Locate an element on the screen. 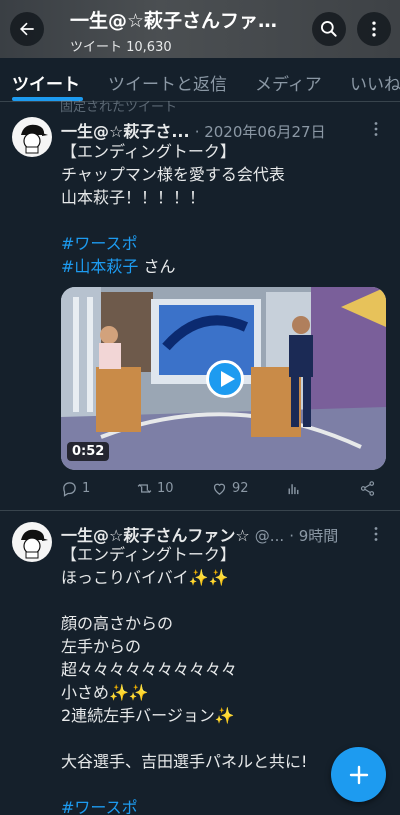 This screenshot has width=400, height=815. video-duration: 0:52 is located at coordinates (88, 451).